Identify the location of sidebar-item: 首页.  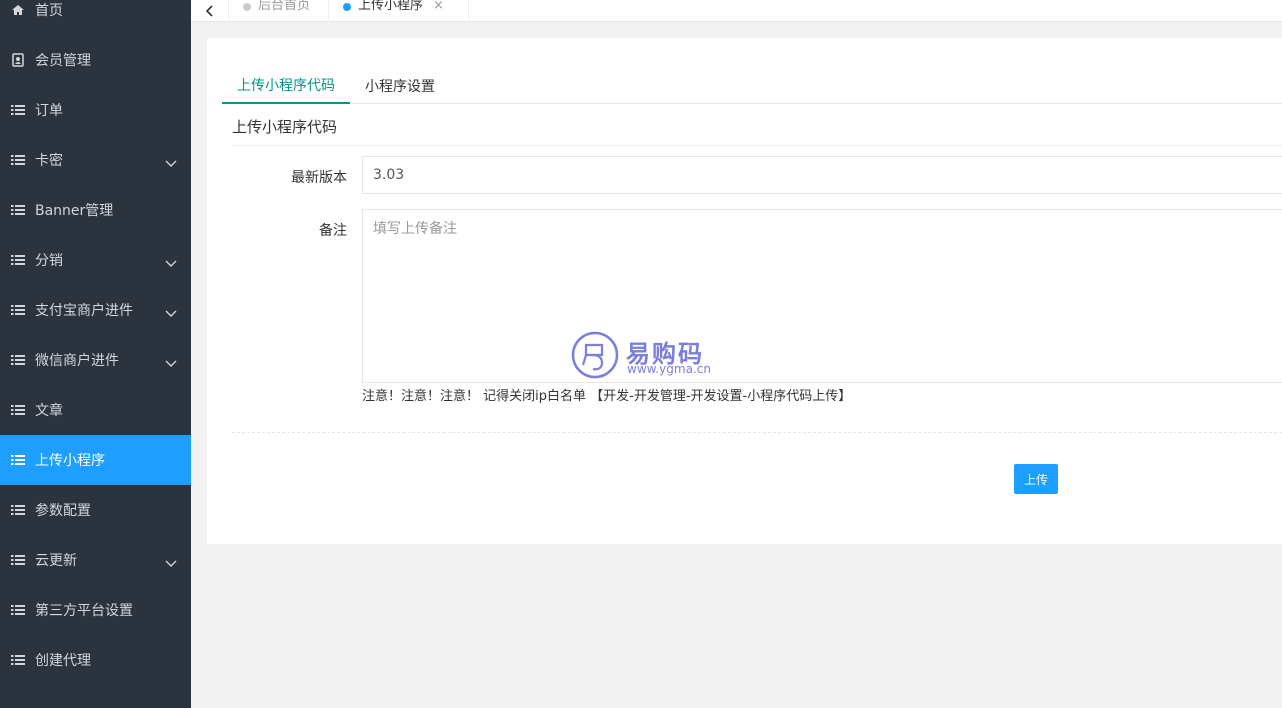
(95, 17).